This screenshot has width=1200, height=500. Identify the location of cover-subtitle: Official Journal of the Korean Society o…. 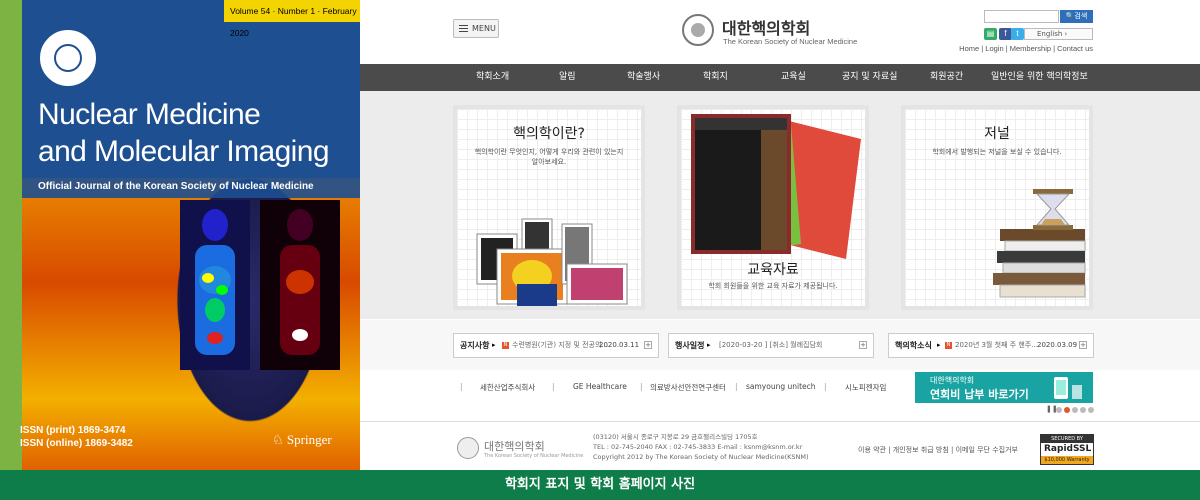
(176, 186).